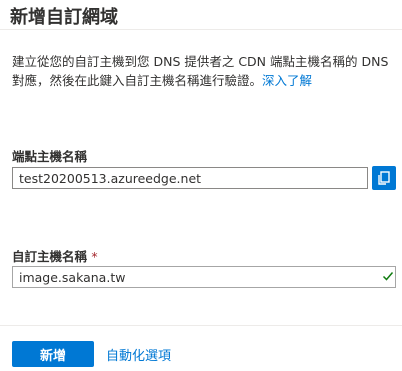 Image resolution: width=402 pixels, height=371 pixels. Describe the element at coordinates (204, 277) in the screenshot. I see `custom-hostname-field` at that location.